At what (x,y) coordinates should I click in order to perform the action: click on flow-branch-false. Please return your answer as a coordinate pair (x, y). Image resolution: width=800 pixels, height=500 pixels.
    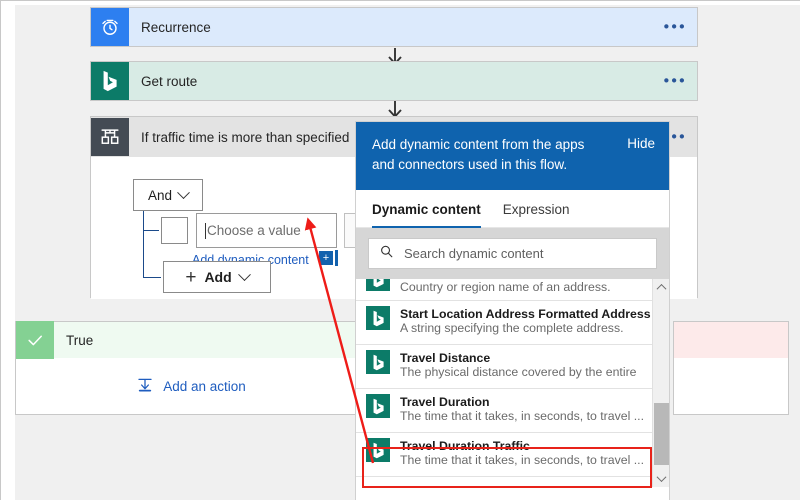
    Looking at the image, I should click on (731, 368).